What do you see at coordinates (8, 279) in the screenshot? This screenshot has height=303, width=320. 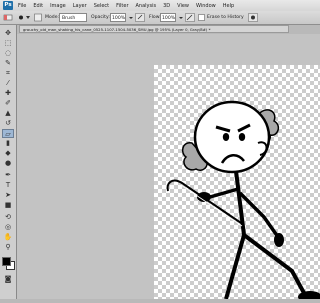 I see `quick-mask-icon: ◙` at bounding box center [8, 279].